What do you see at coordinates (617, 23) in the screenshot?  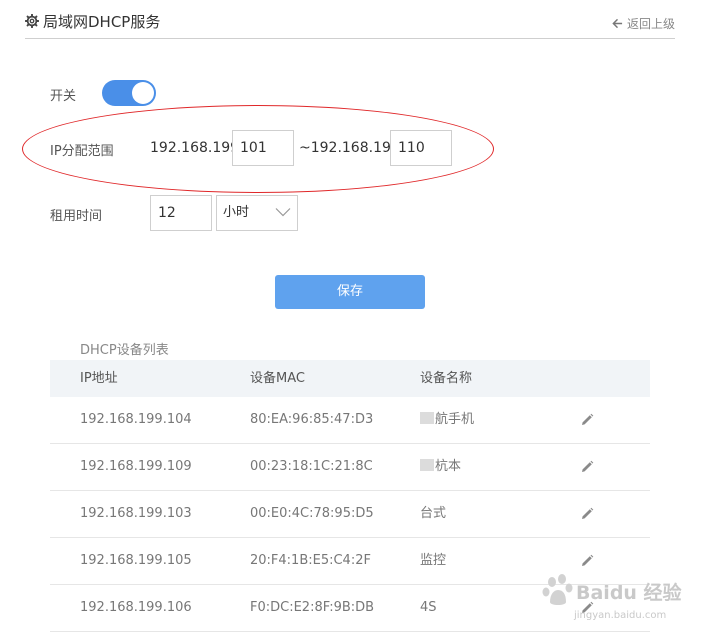 I see `arrow-left-icon` at bounding box center [617, 23].